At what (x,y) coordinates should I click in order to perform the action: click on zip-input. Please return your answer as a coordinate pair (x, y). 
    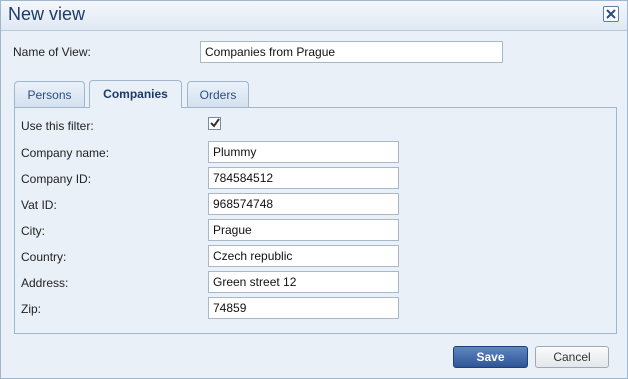
    Looking at the image, I should click on (303, 308).